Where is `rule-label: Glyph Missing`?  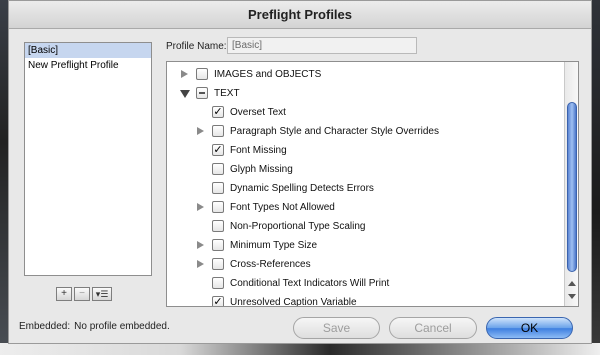
rule-label: Glyph Missing is located at coordinates (261, 169).